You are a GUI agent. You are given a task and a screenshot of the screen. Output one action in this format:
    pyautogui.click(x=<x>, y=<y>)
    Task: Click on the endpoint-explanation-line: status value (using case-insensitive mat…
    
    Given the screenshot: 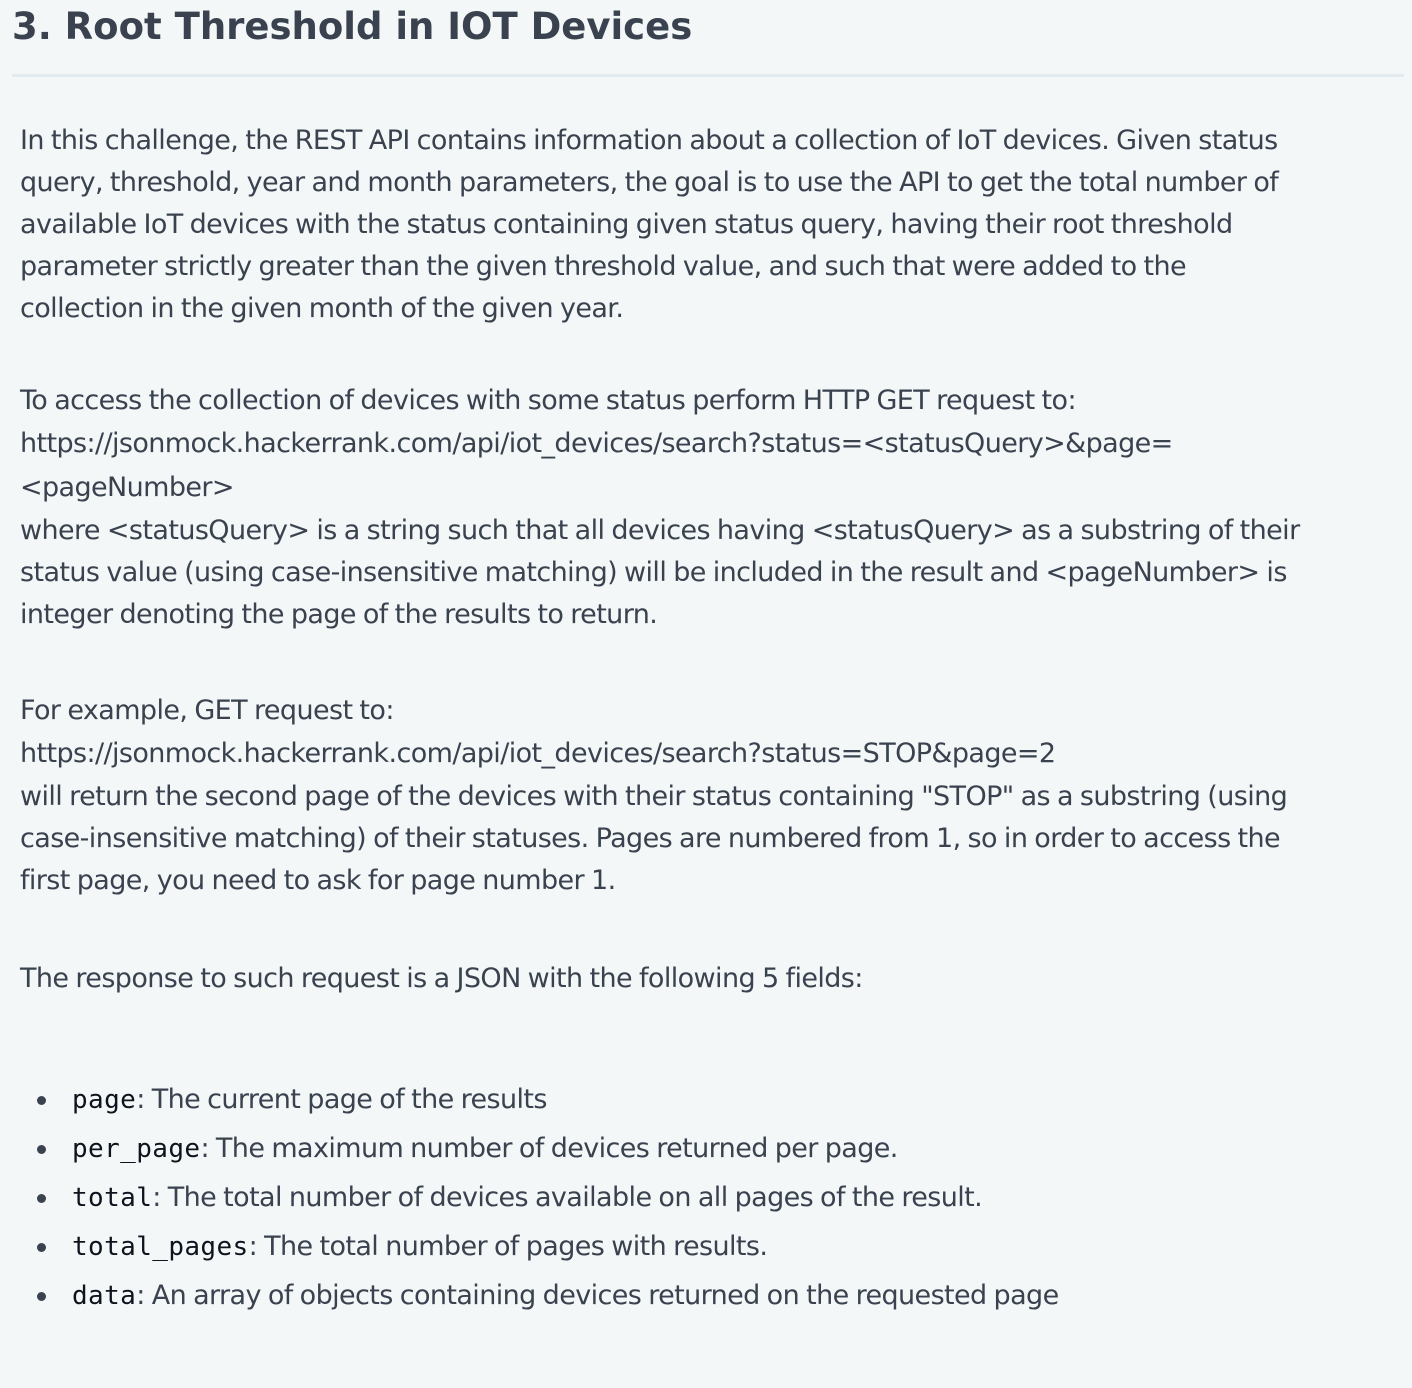 What is the action you would take?
    pyautogui.click(x=653, y=572)
    